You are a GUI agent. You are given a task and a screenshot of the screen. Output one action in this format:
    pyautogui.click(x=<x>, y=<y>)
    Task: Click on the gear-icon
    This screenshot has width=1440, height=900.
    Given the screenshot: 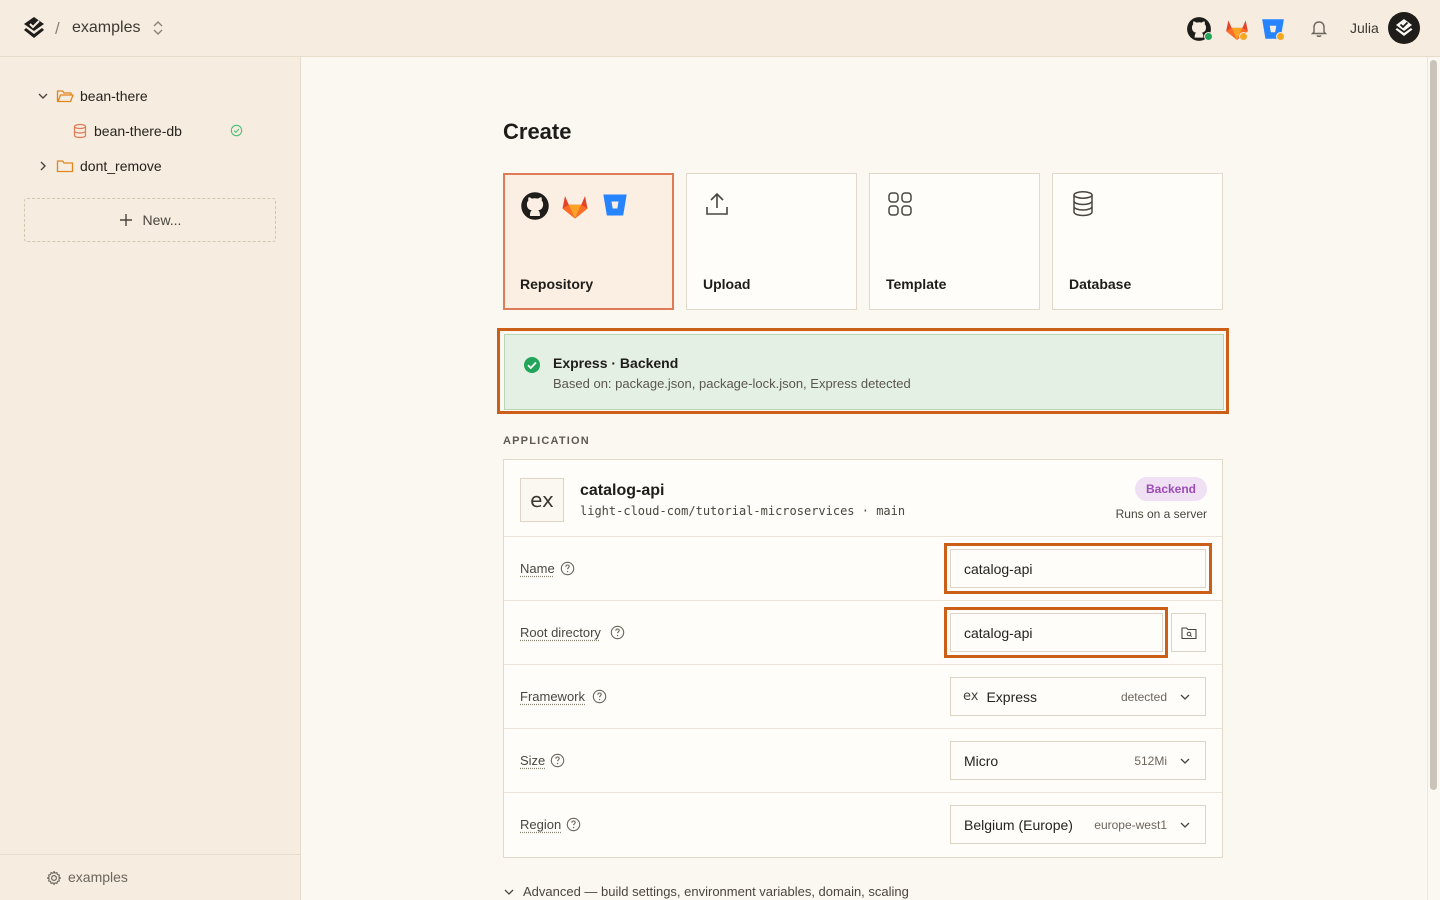 What is the action you would take?
    pyautogui.click(x=54, y=878)
    